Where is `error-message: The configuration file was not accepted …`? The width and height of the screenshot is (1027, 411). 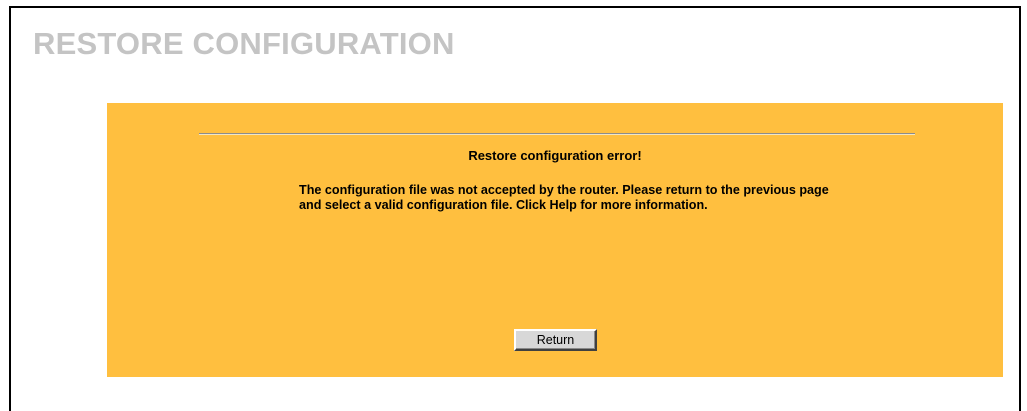
error-message: The configuration file was not accepted … is located at coordinates (564, 197).